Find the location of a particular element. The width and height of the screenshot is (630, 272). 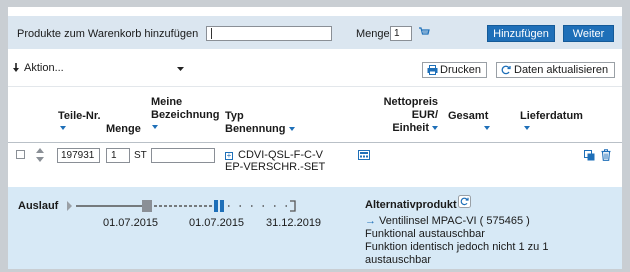

printer-icon is located at coordinates (432, 70).